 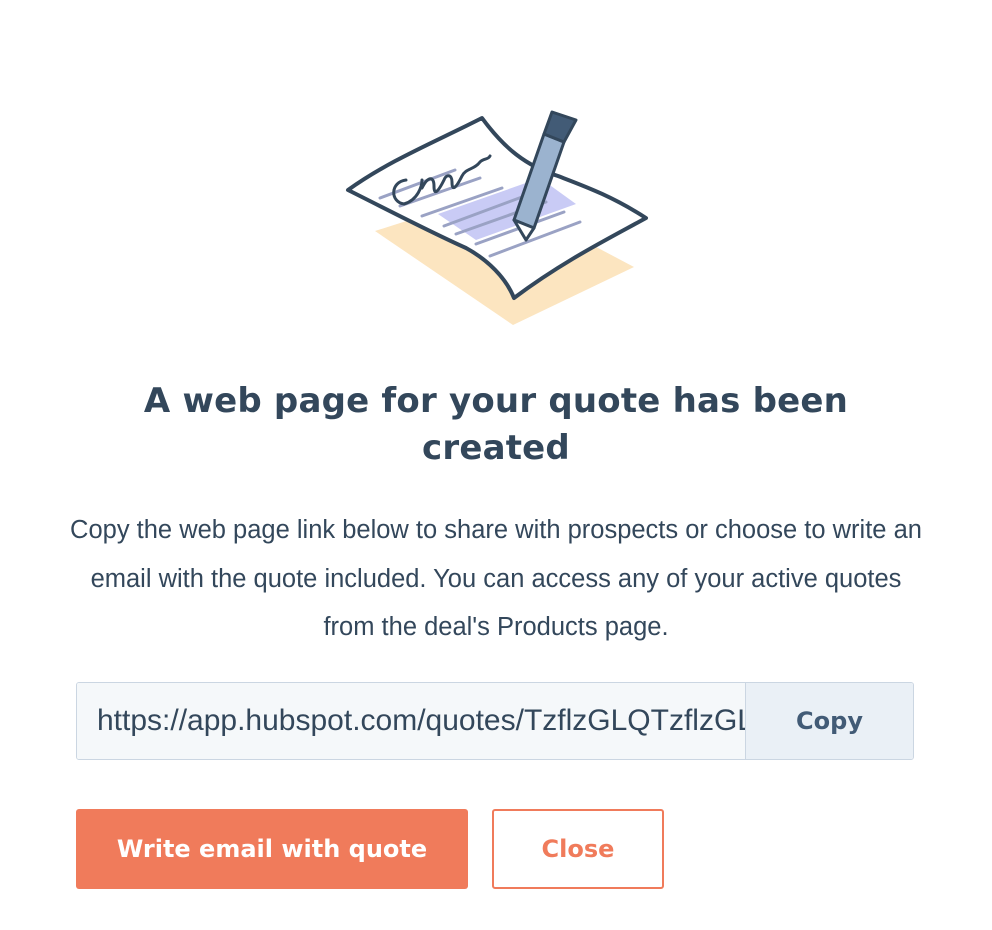 I want to click on quote-link-input, so click(x=411, y=721).